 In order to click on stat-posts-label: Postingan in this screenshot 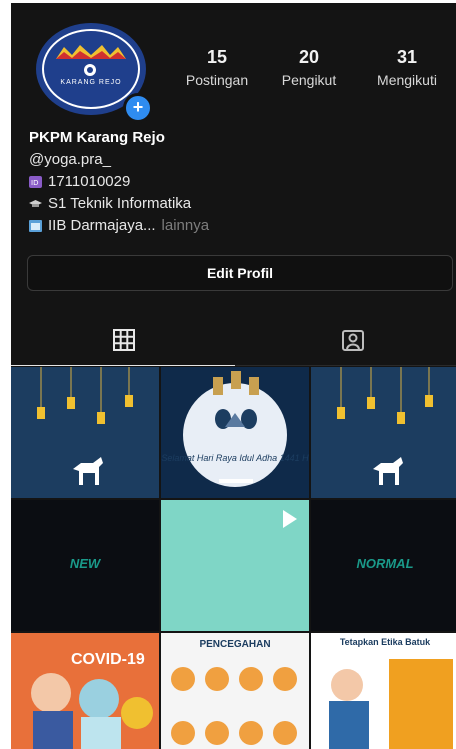, I will do `click(217, 80)`.